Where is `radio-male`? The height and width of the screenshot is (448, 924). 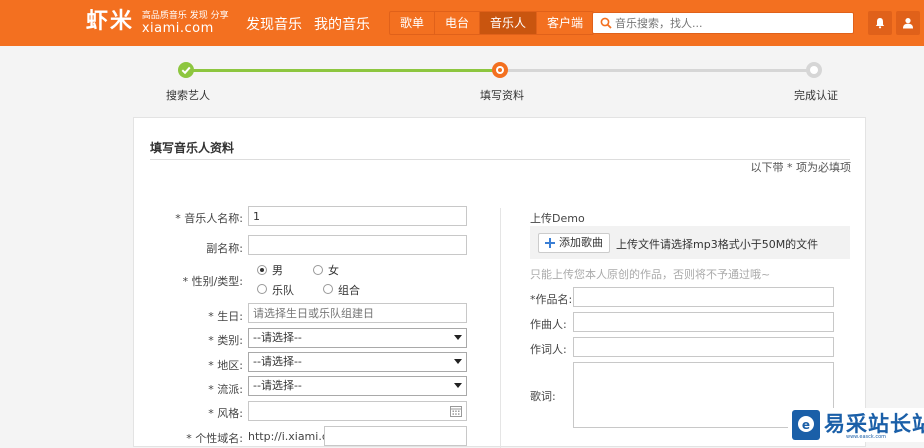 radio-male is located at coordinates (262, 270).